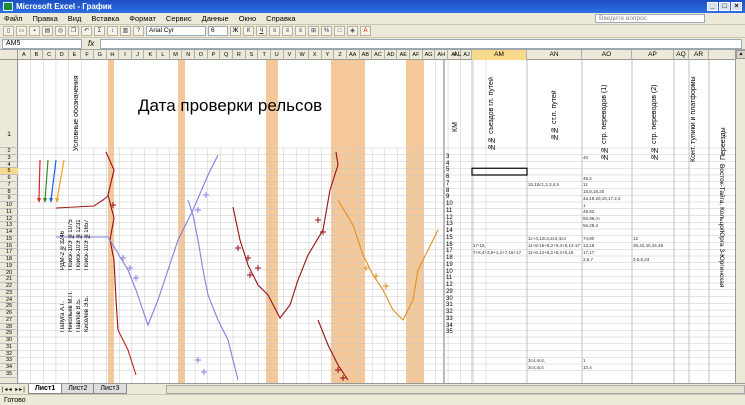  I want to click on fill-color-icon: ◈, so click(352, 31).